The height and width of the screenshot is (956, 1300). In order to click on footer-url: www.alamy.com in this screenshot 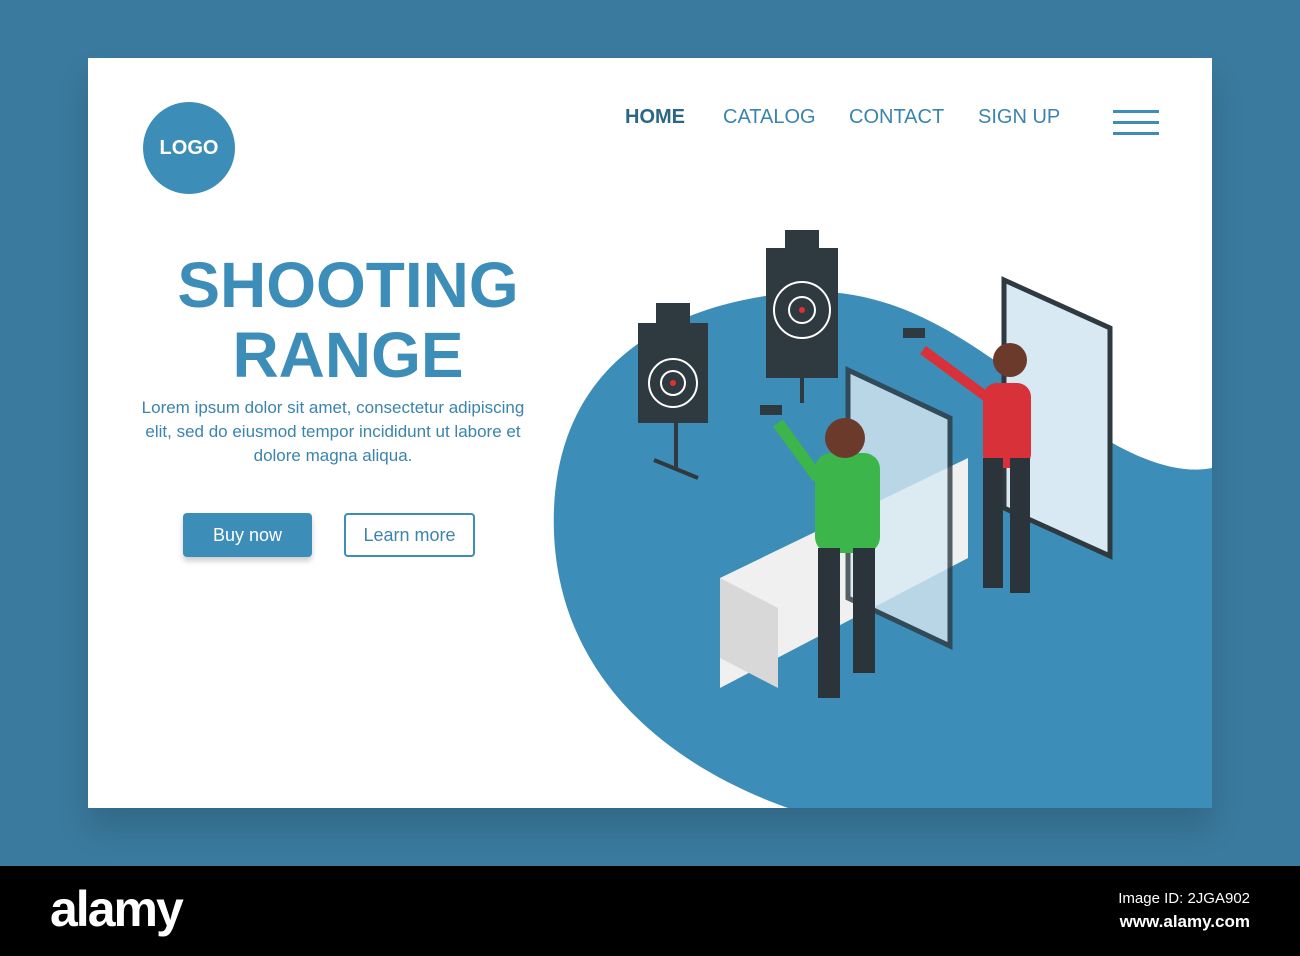, I will do `click(1184, 921)`.